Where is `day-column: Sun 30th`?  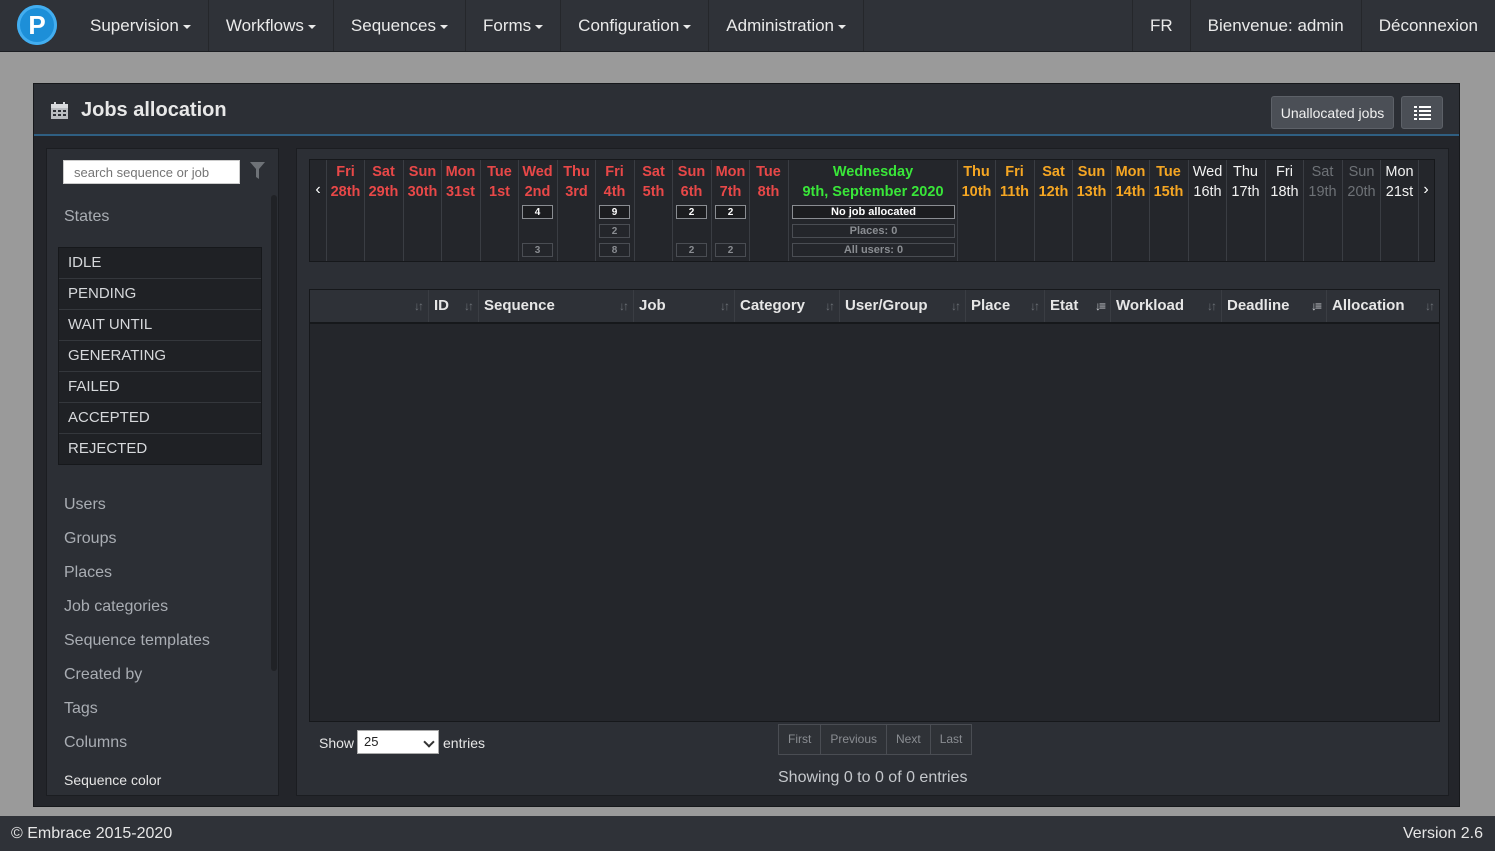
day-column: Sun 30th is located at coordinates (422, 210).